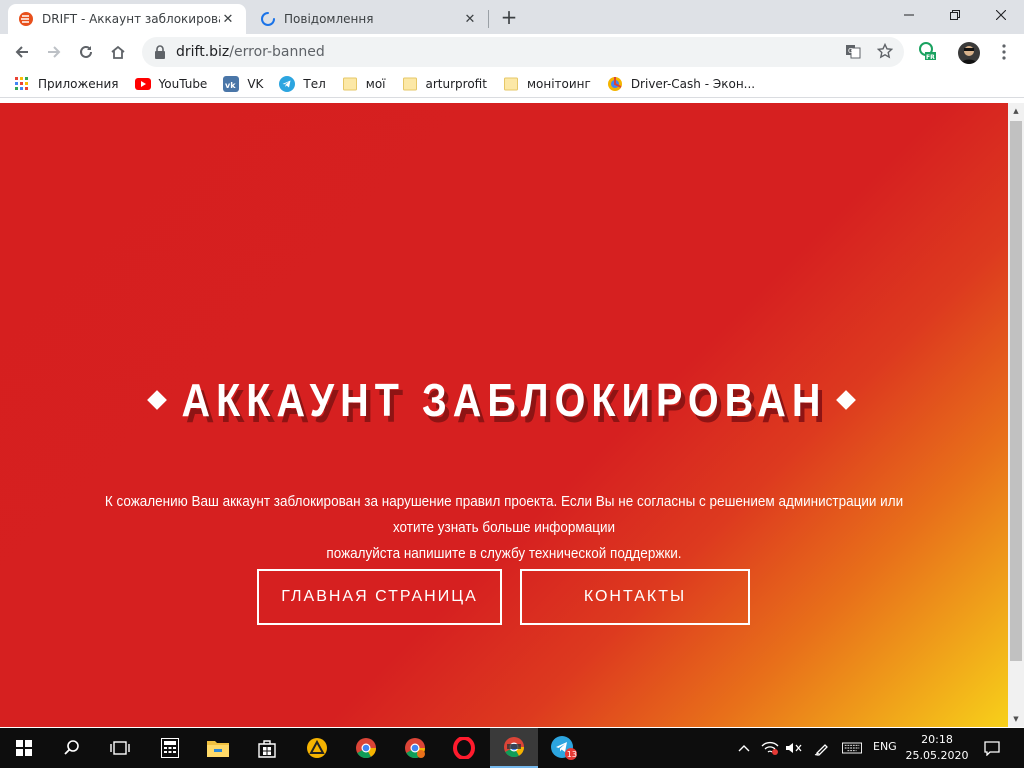 The height and width of the screenshot is (768, 1024). Describe the element at coordinates (955, 15) in the screenshot. I see `restore-icon` at that location.